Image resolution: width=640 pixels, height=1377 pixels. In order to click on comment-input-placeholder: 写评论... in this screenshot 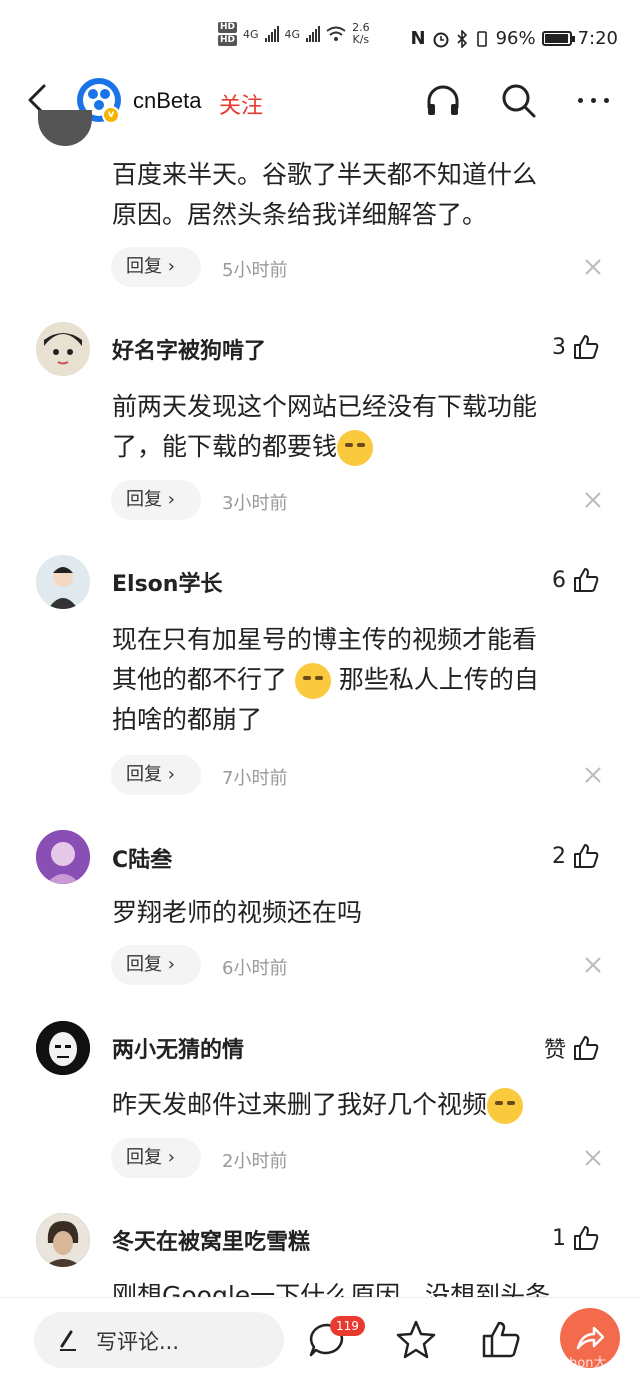, I will do `click(137, 1341)`.